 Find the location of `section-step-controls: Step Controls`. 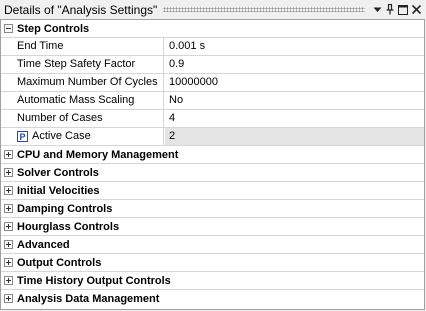

section-step-controls: Step Controls is located at coordinates (212, 29).